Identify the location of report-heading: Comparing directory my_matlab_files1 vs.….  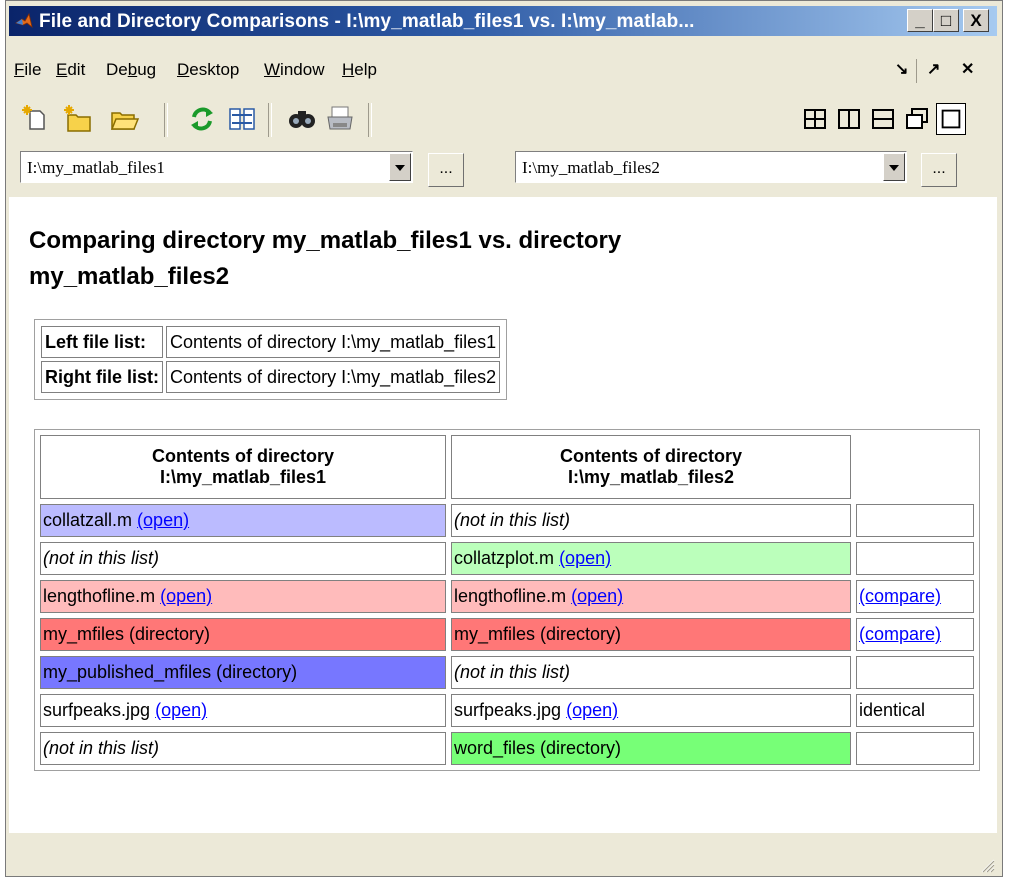
(325, 258).